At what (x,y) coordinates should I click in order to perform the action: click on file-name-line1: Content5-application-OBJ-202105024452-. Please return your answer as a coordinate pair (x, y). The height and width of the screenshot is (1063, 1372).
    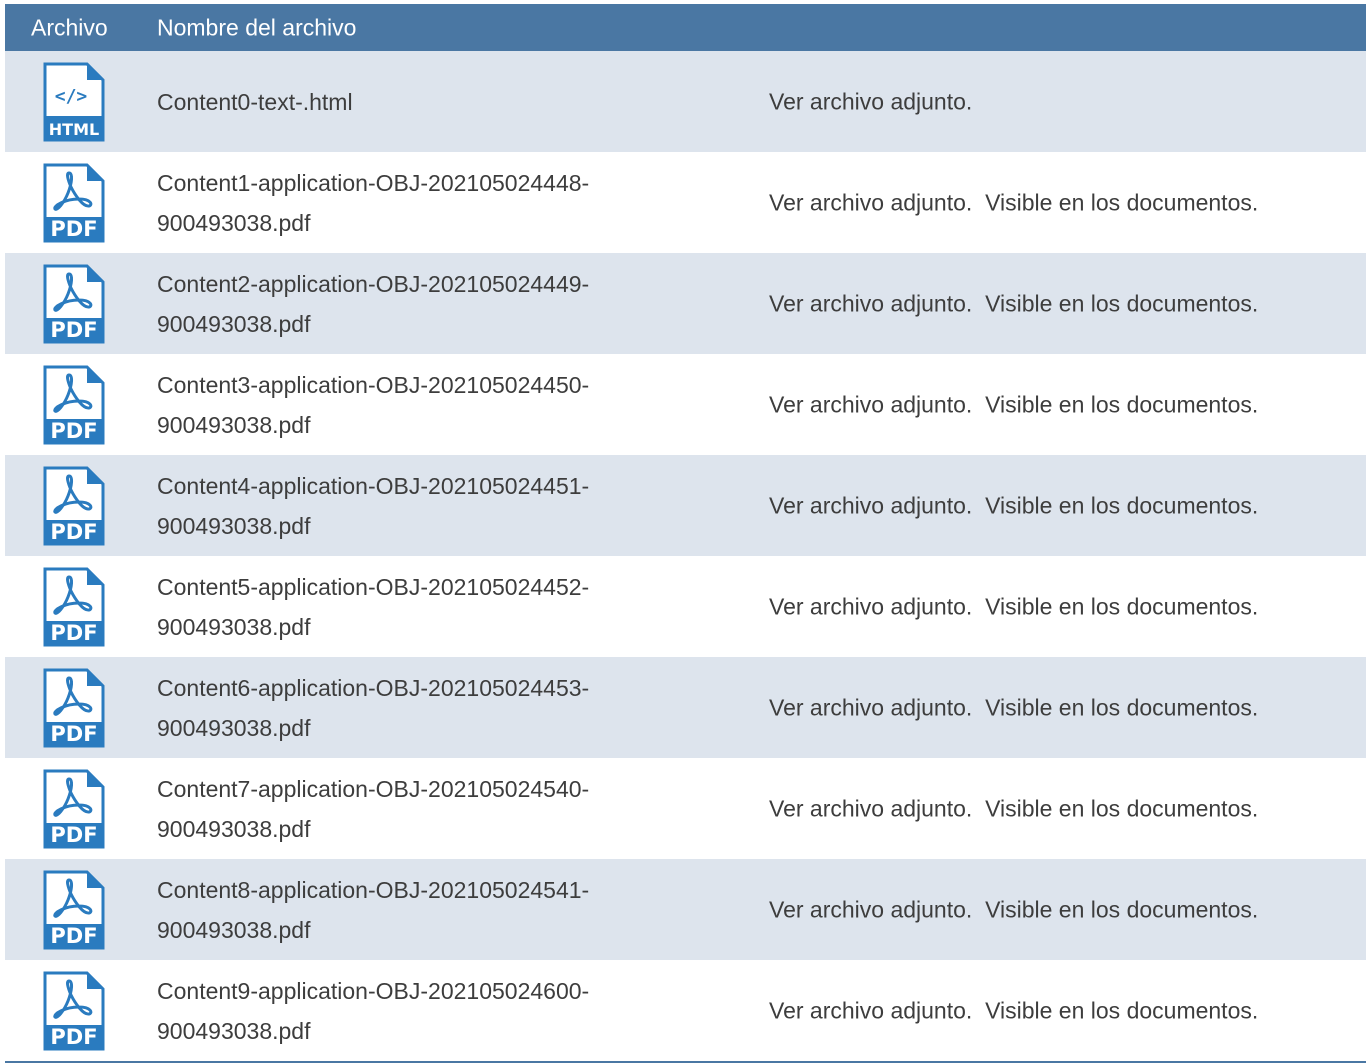
    Looking at the image, I should click on (373, 586).